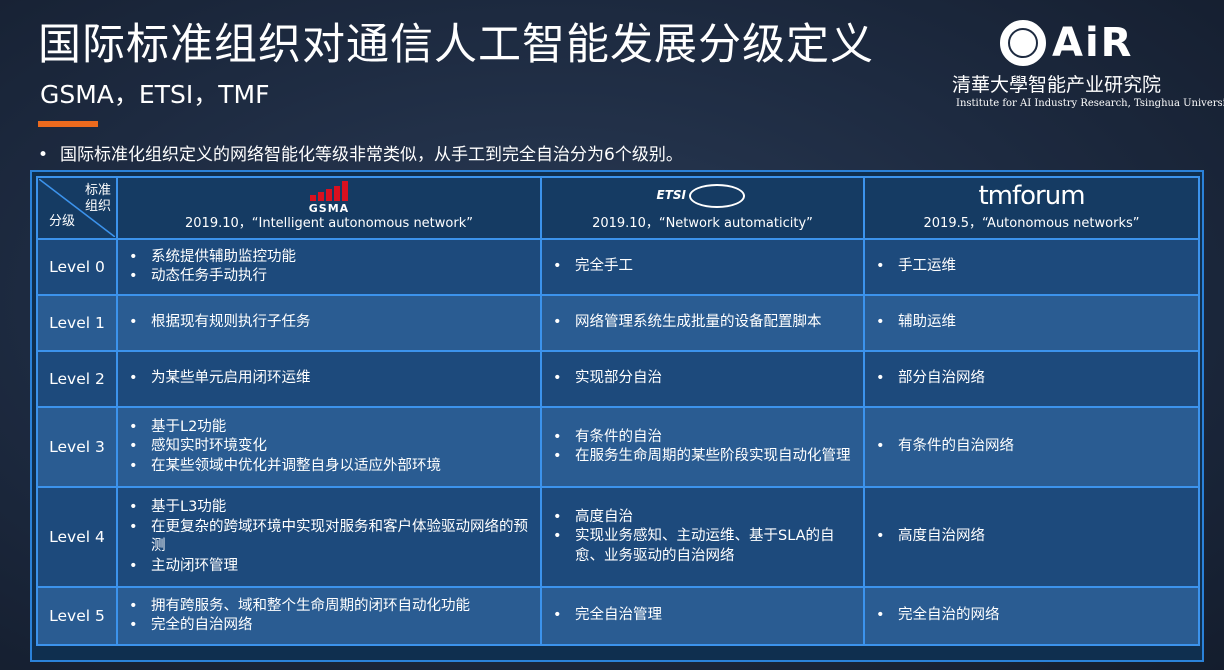 The image size is (1224, 670). I want to click on list-item: 手工运维, so click(1036, 267).